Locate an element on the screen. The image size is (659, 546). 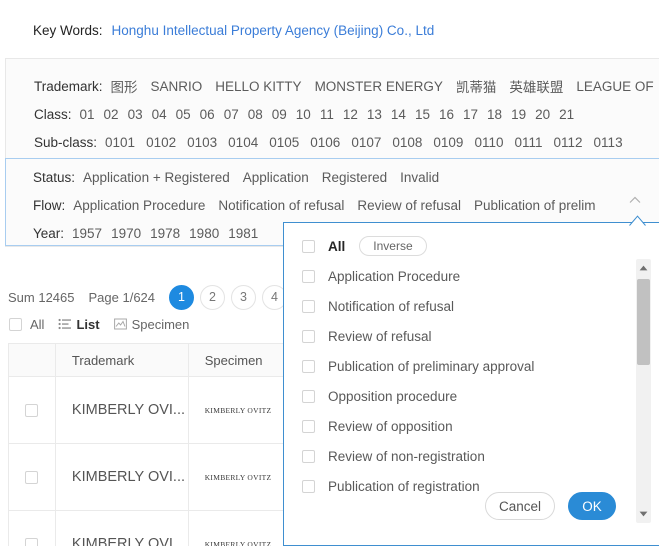
facet-option: 0113 is located at coordinates (608, 142).